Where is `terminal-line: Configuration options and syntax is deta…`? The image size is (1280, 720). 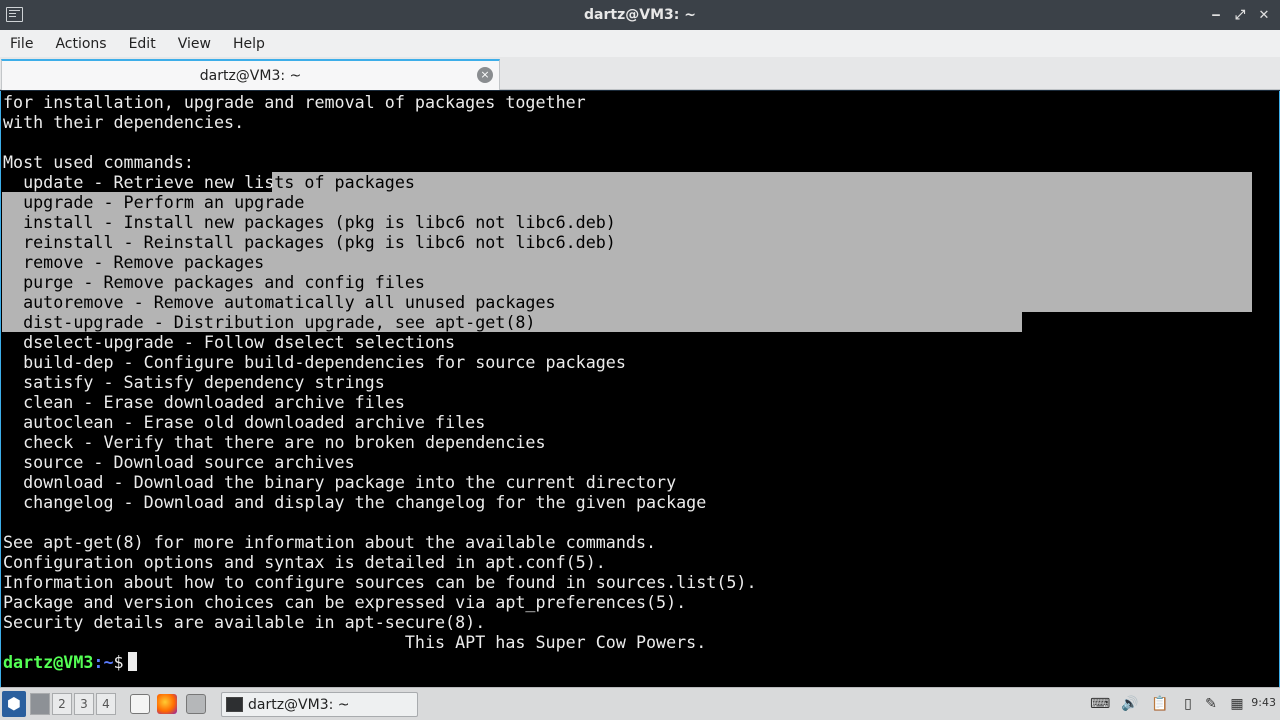
terminal-line: Configuration options and syntax is deta… is located at coordinates (304, 562).